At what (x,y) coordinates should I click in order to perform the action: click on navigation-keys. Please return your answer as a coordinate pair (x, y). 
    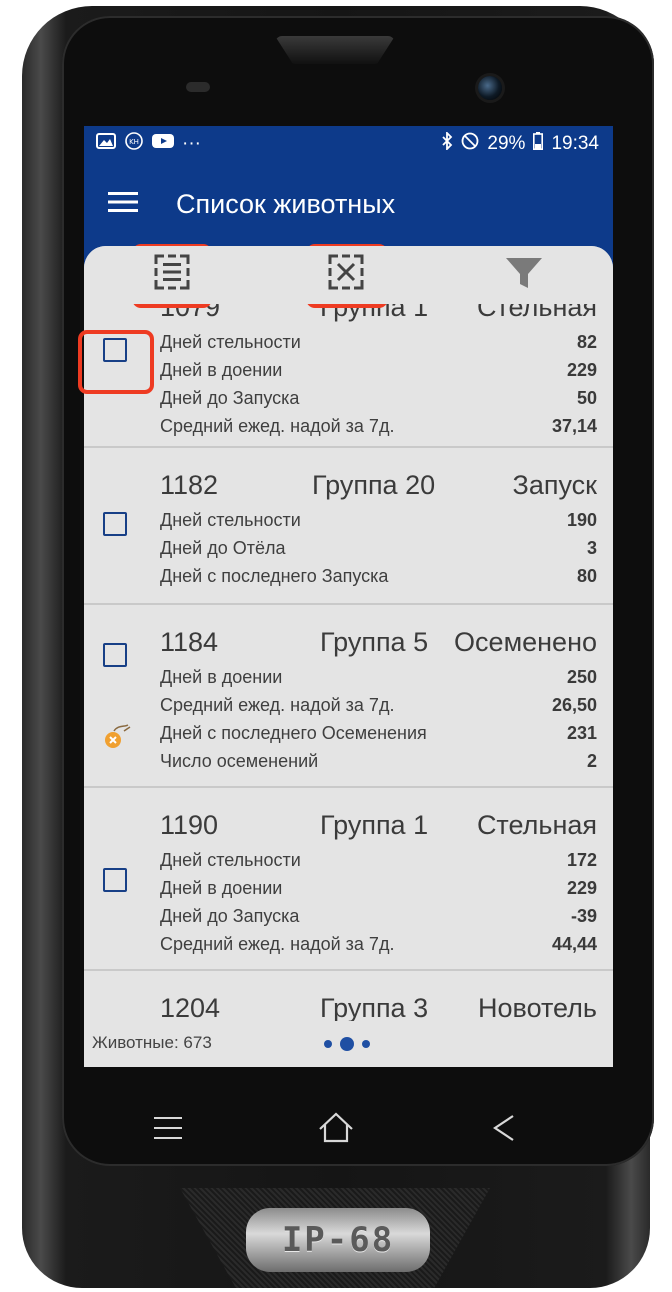
    Looking at the image, I should click on (336, 1130).